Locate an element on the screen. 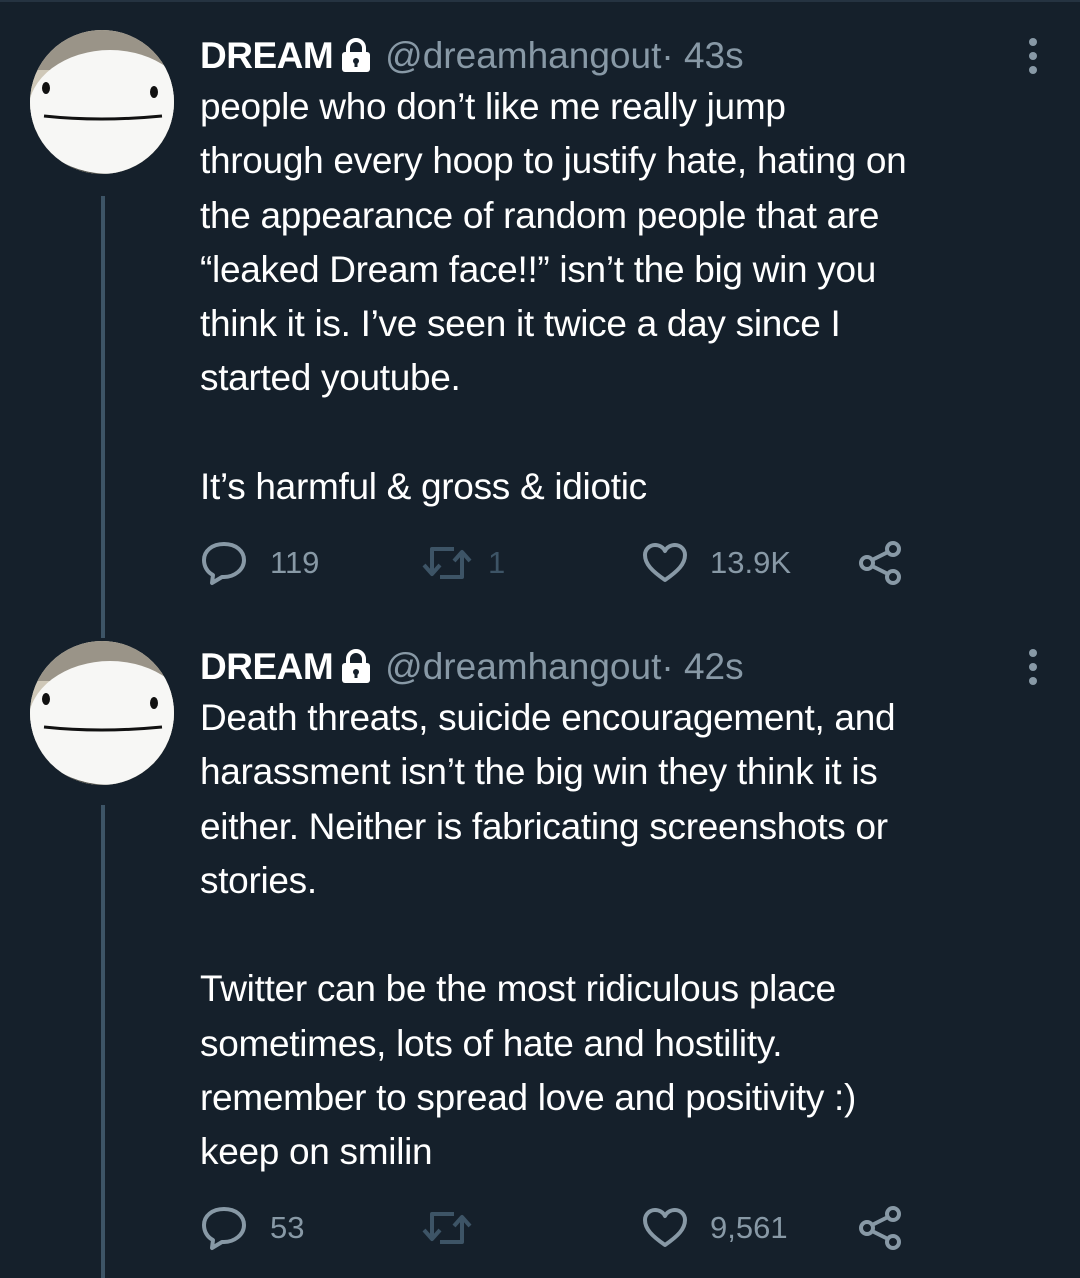  like-count: 9,561 is located at coordinates (749, 1227).